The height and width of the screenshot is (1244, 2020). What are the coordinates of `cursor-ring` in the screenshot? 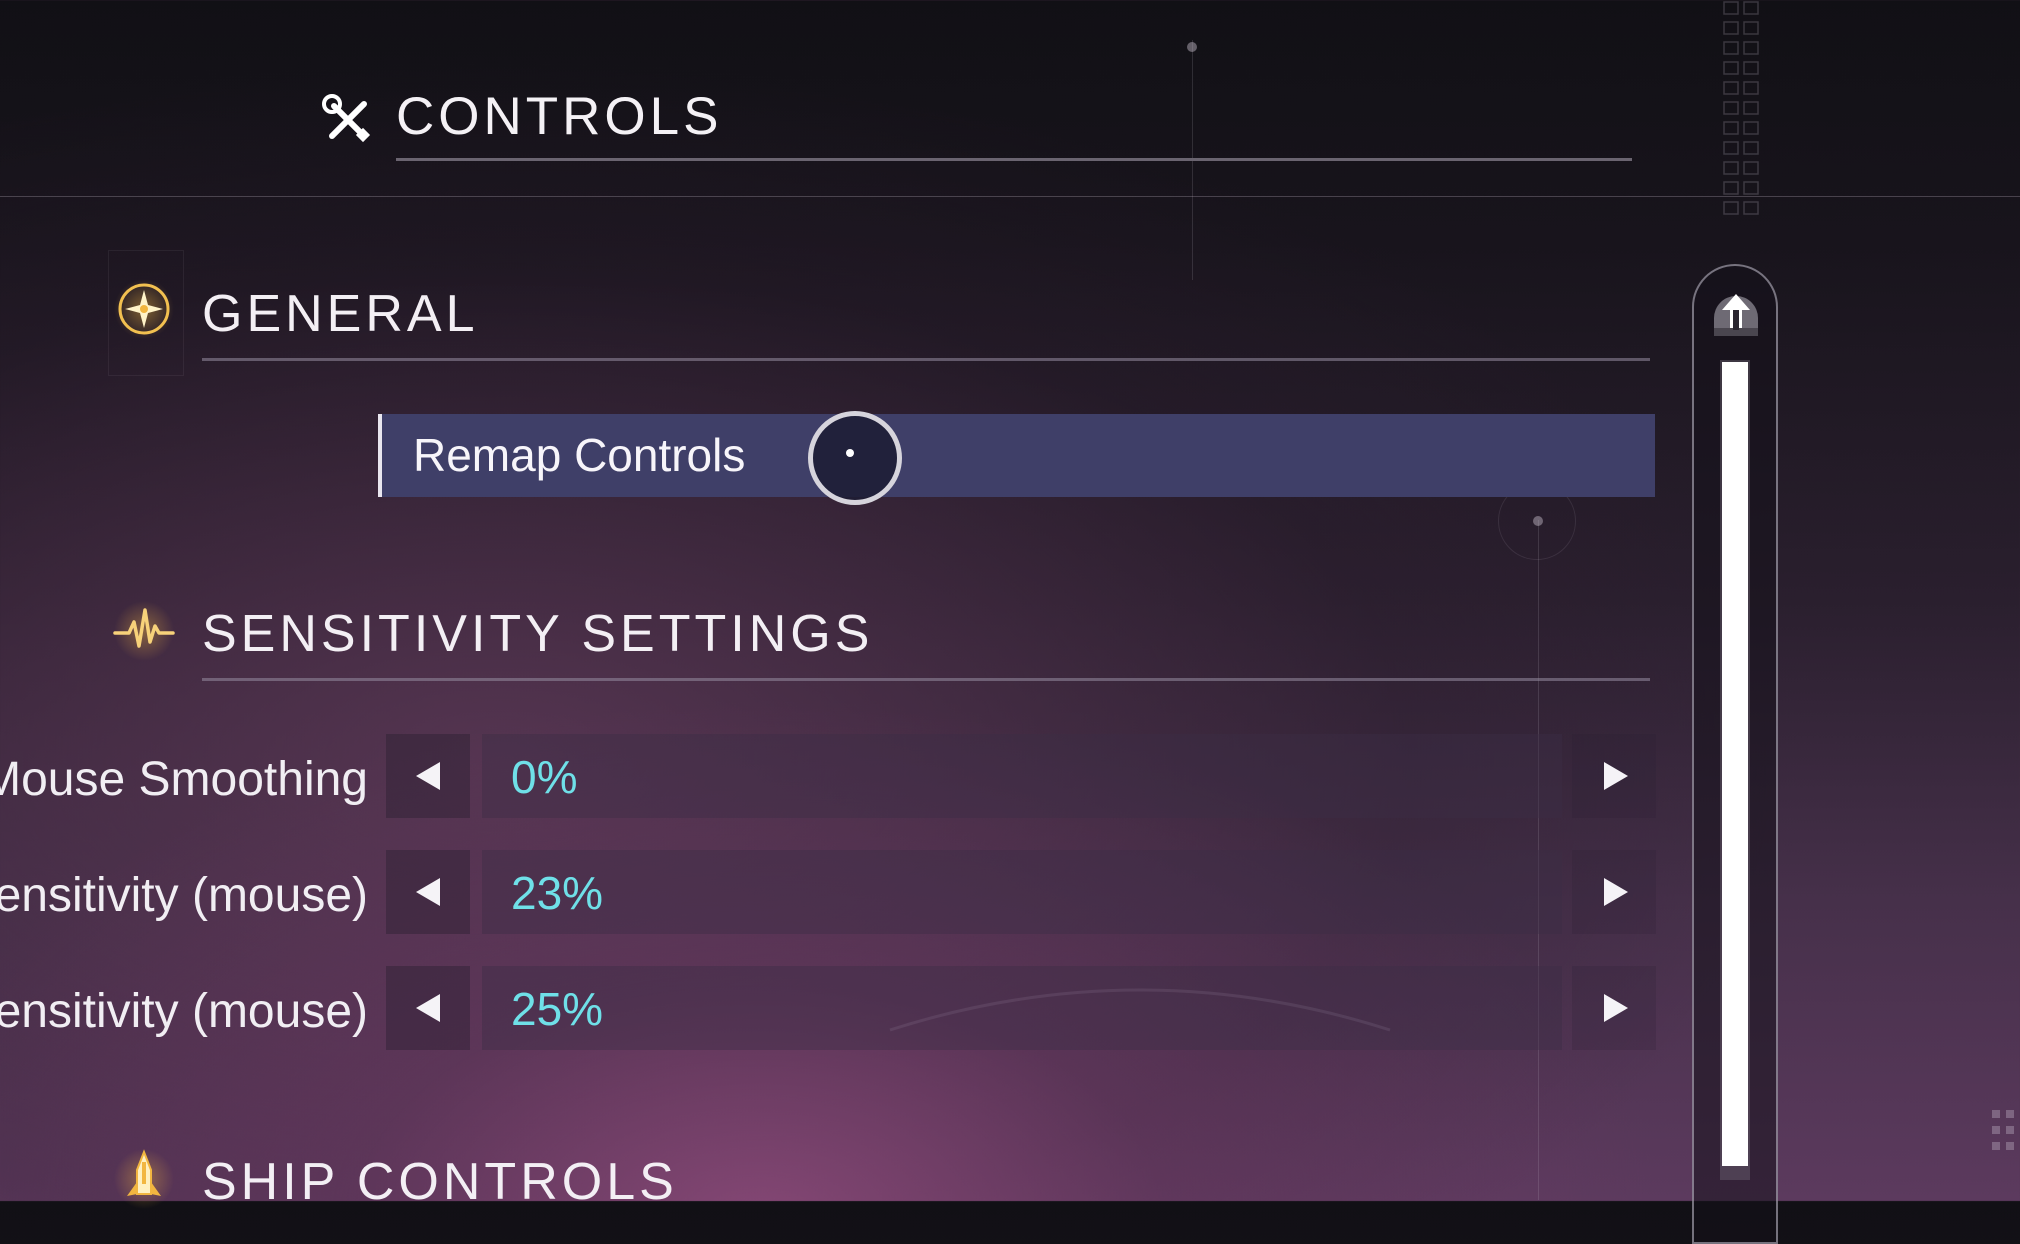 It's located at (855, 458).